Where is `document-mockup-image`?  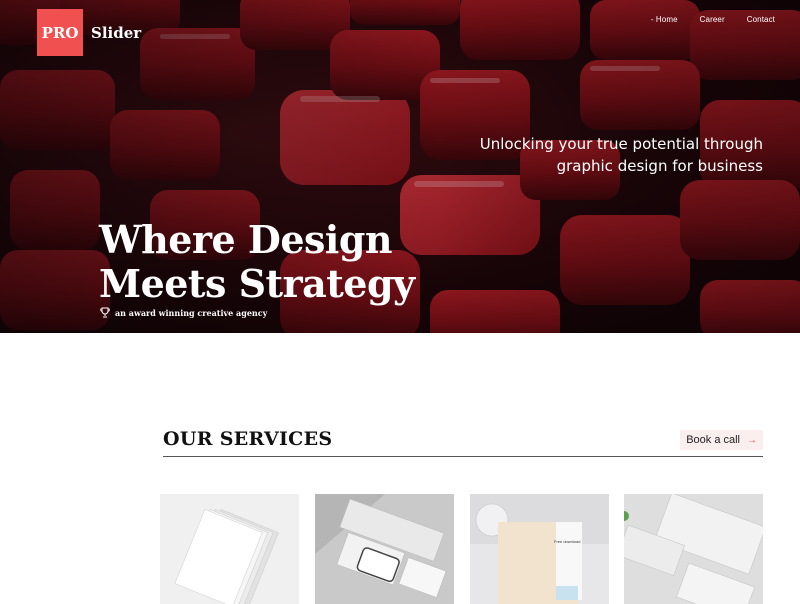
document-mockup-image is located at coordinates (539, 549).